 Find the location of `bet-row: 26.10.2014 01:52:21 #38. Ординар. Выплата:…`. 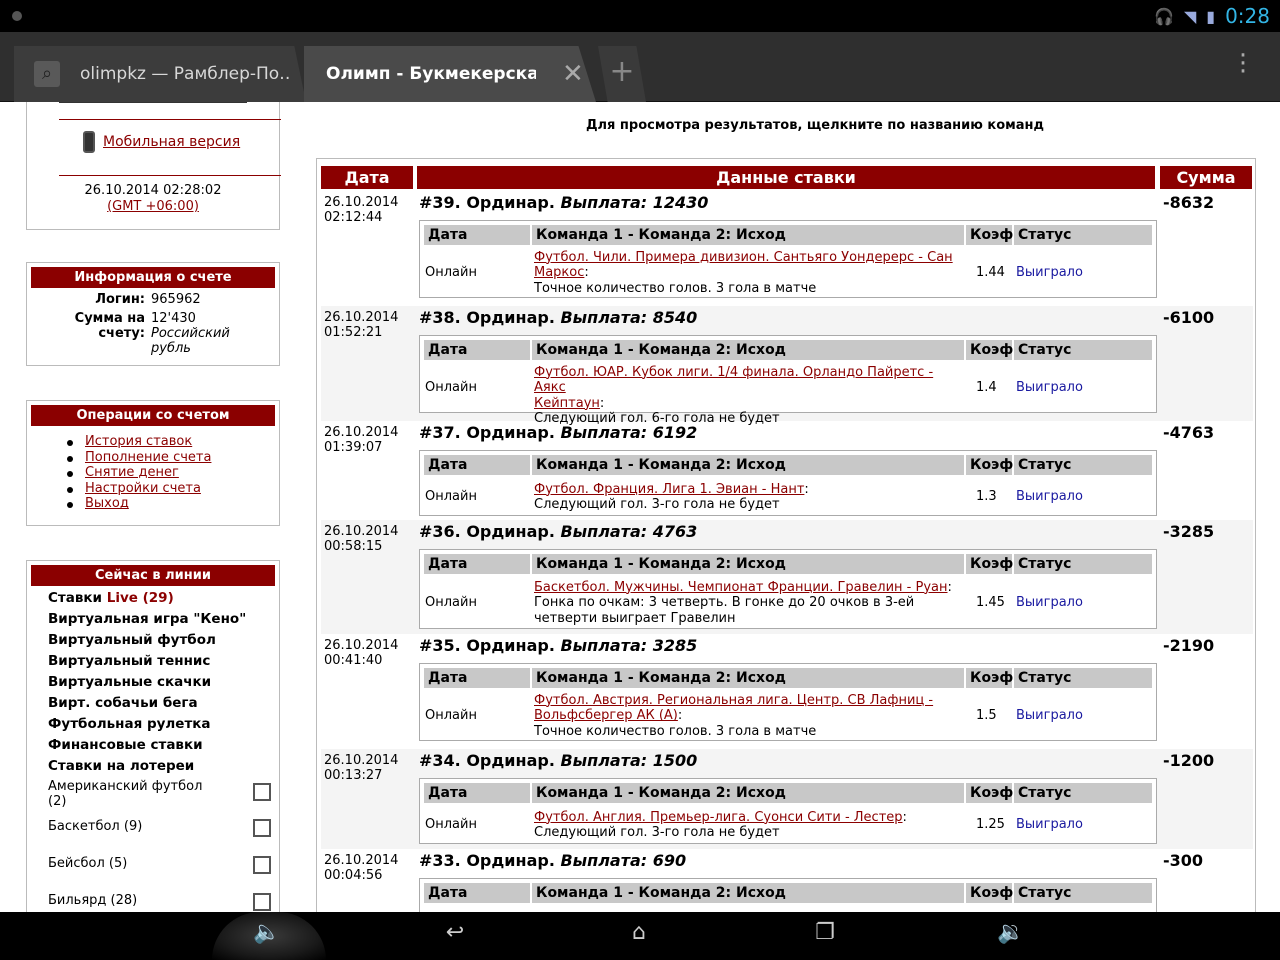

bet-row: 26.10.2014 01:52:21 #38. Ординар. Выплата:… is located at coordinates (787, 366).